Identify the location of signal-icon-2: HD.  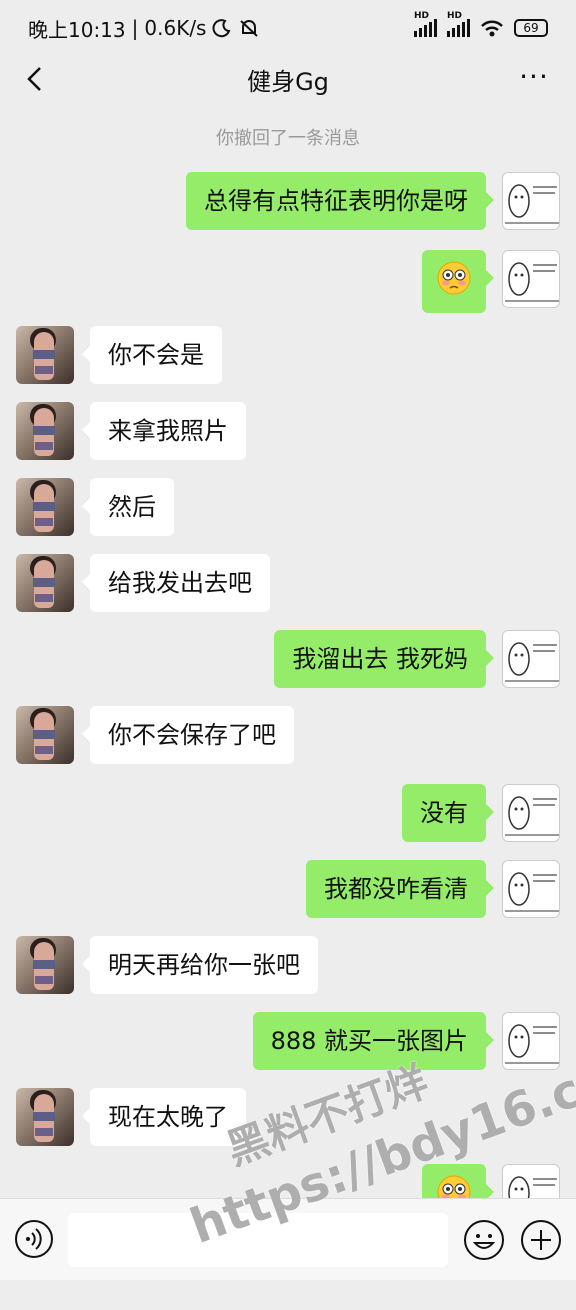
(458, 24).